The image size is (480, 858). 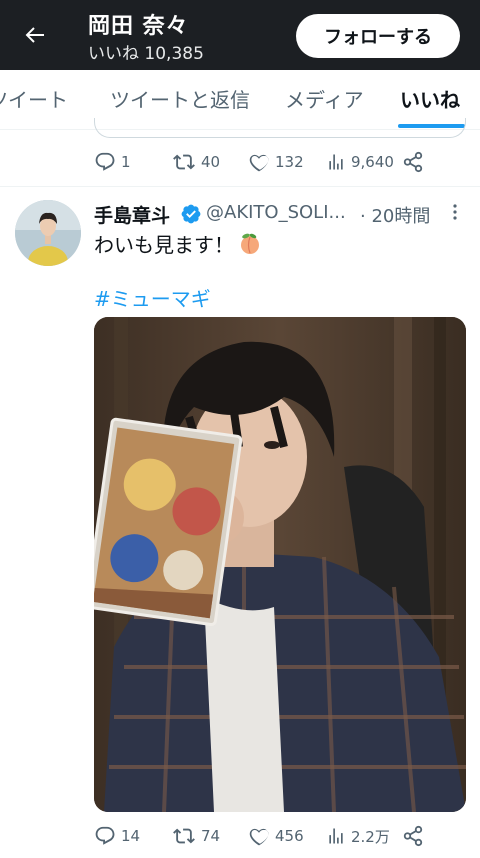 What do you see at coordinates (191, 214) in the screenshot?
I see `verified-badge-icon` at bounding box center [191, 214].